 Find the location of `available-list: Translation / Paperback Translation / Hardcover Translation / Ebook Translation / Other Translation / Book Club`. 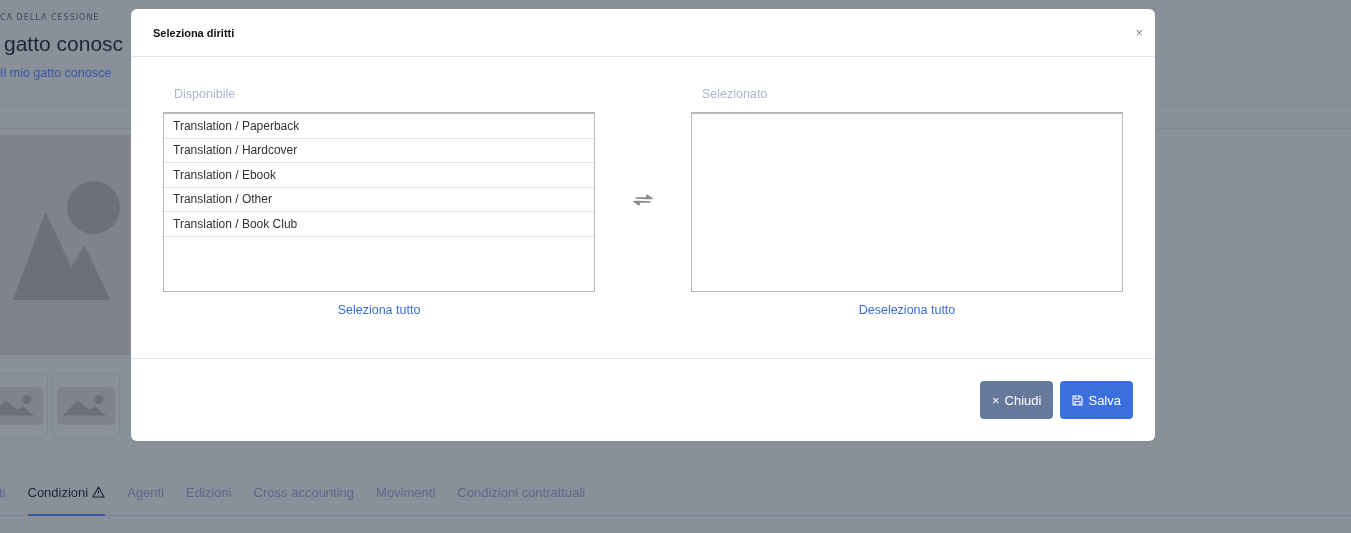

available-list: Translation / Paperback Translation / Hardcover Translation / Ebook Translation / Other Translation / Book Club is located at coordinates (379, 202).